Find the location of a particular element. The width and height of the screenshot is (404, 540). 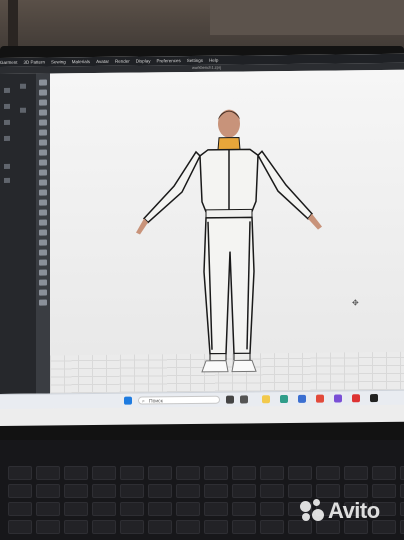

3d-toolbar is located at coordinates (43, 233).